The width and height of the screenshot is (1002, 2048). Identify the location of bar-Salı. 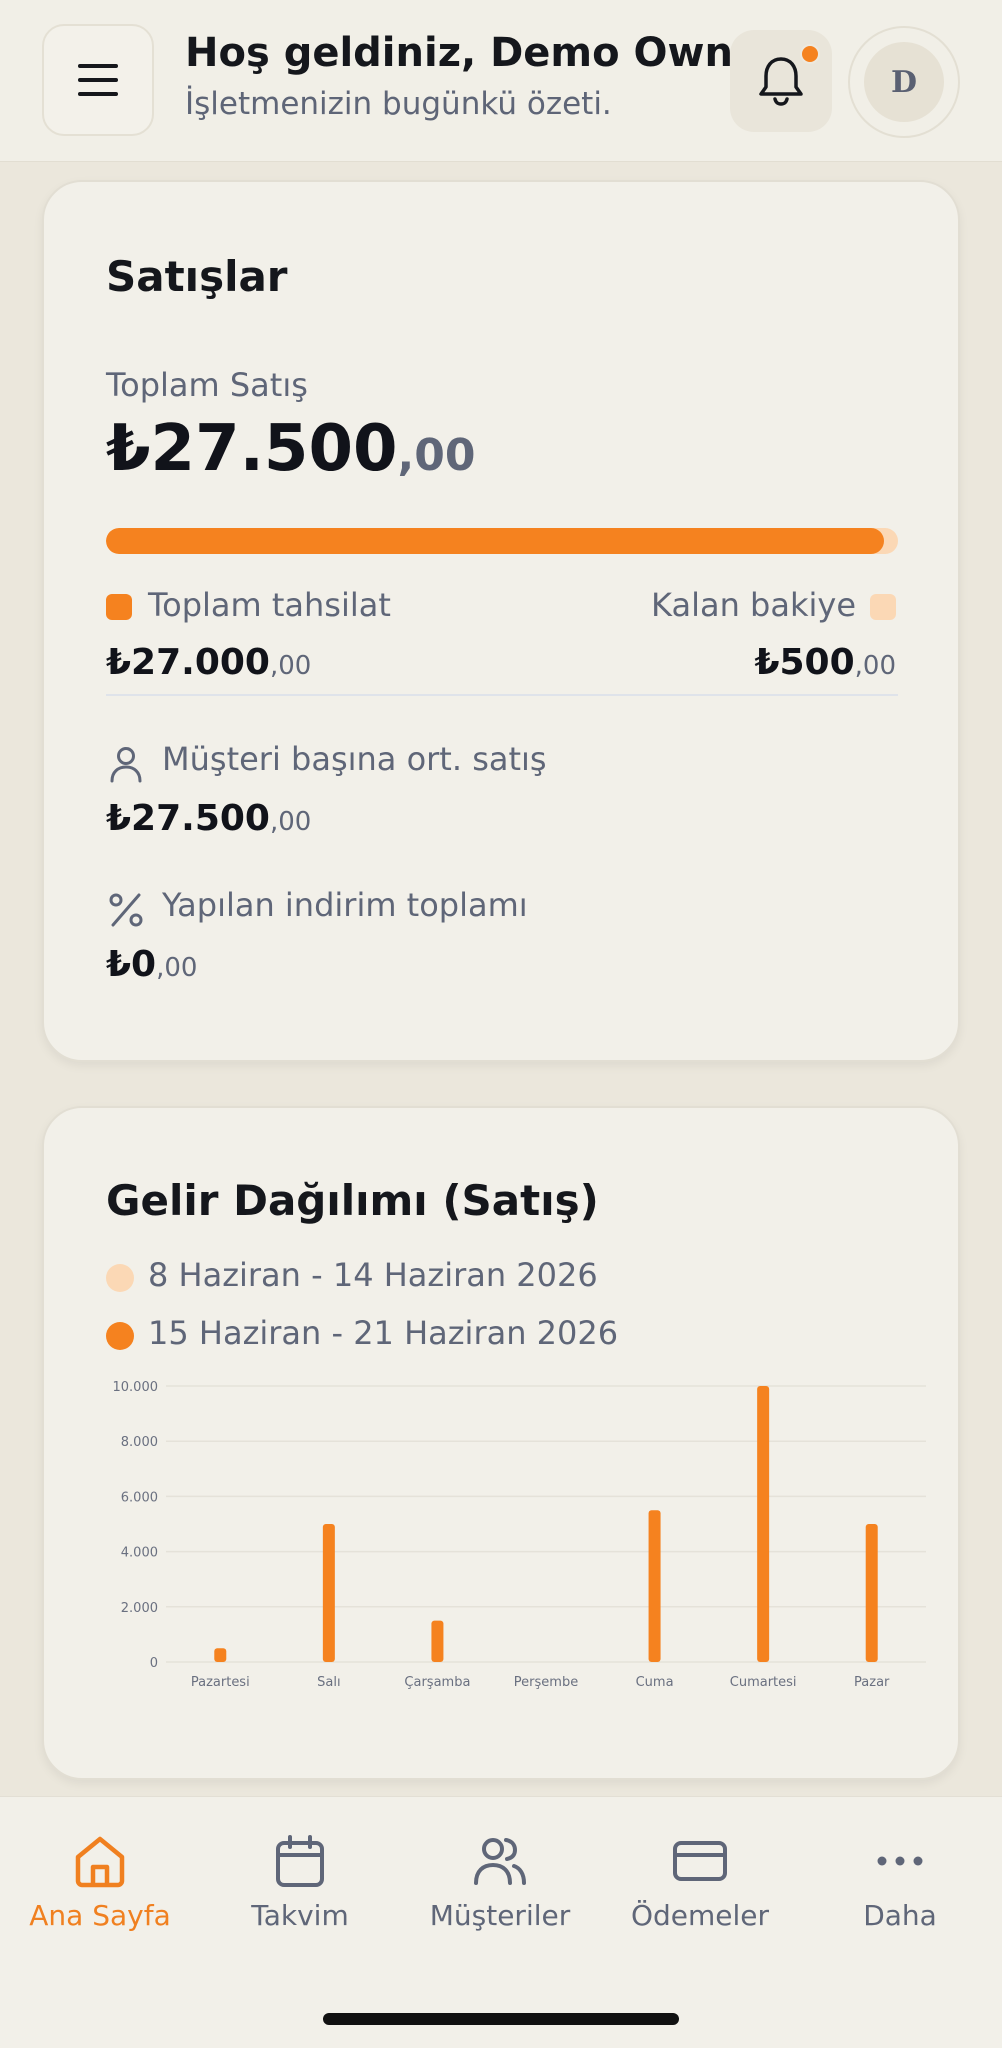
(328, 1593).